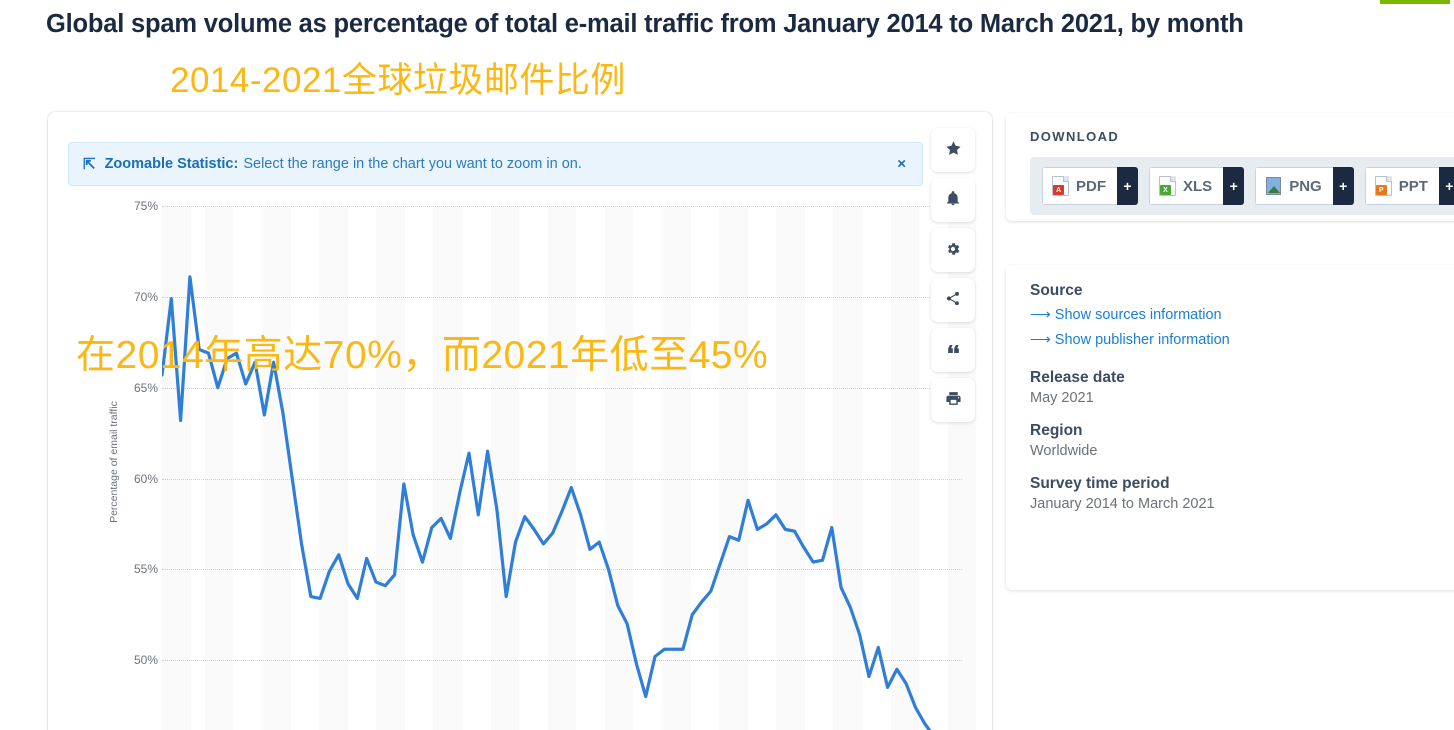 The width and height of the screenshot is (1454, 730). Describe the element at coordinates (1062, 397) in the screenshot. I see `release-date-value: May 2021` at that location.